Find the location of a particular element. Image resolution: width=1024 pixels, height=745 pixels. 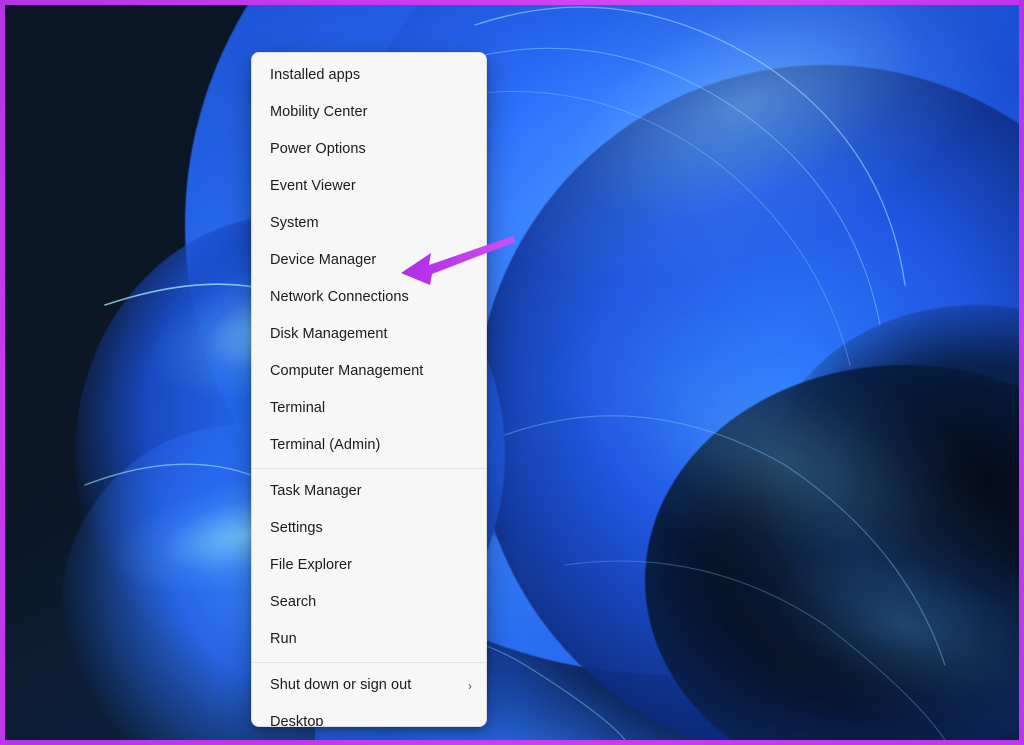

chevron-right-icon: › is located at coordinates (470, 685).